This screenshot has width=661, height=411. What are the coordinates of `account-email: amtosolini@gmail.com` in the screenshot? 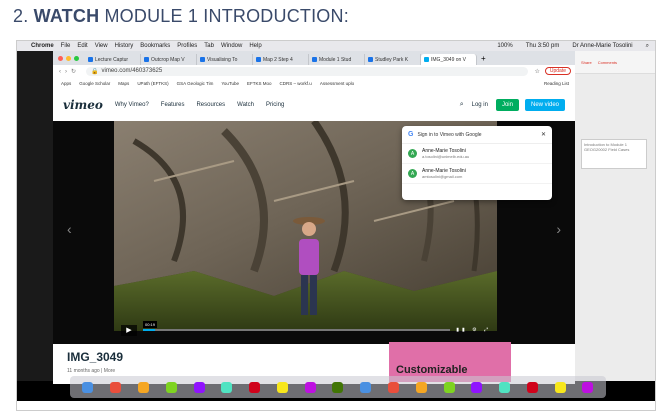 It's located at (442, 176).